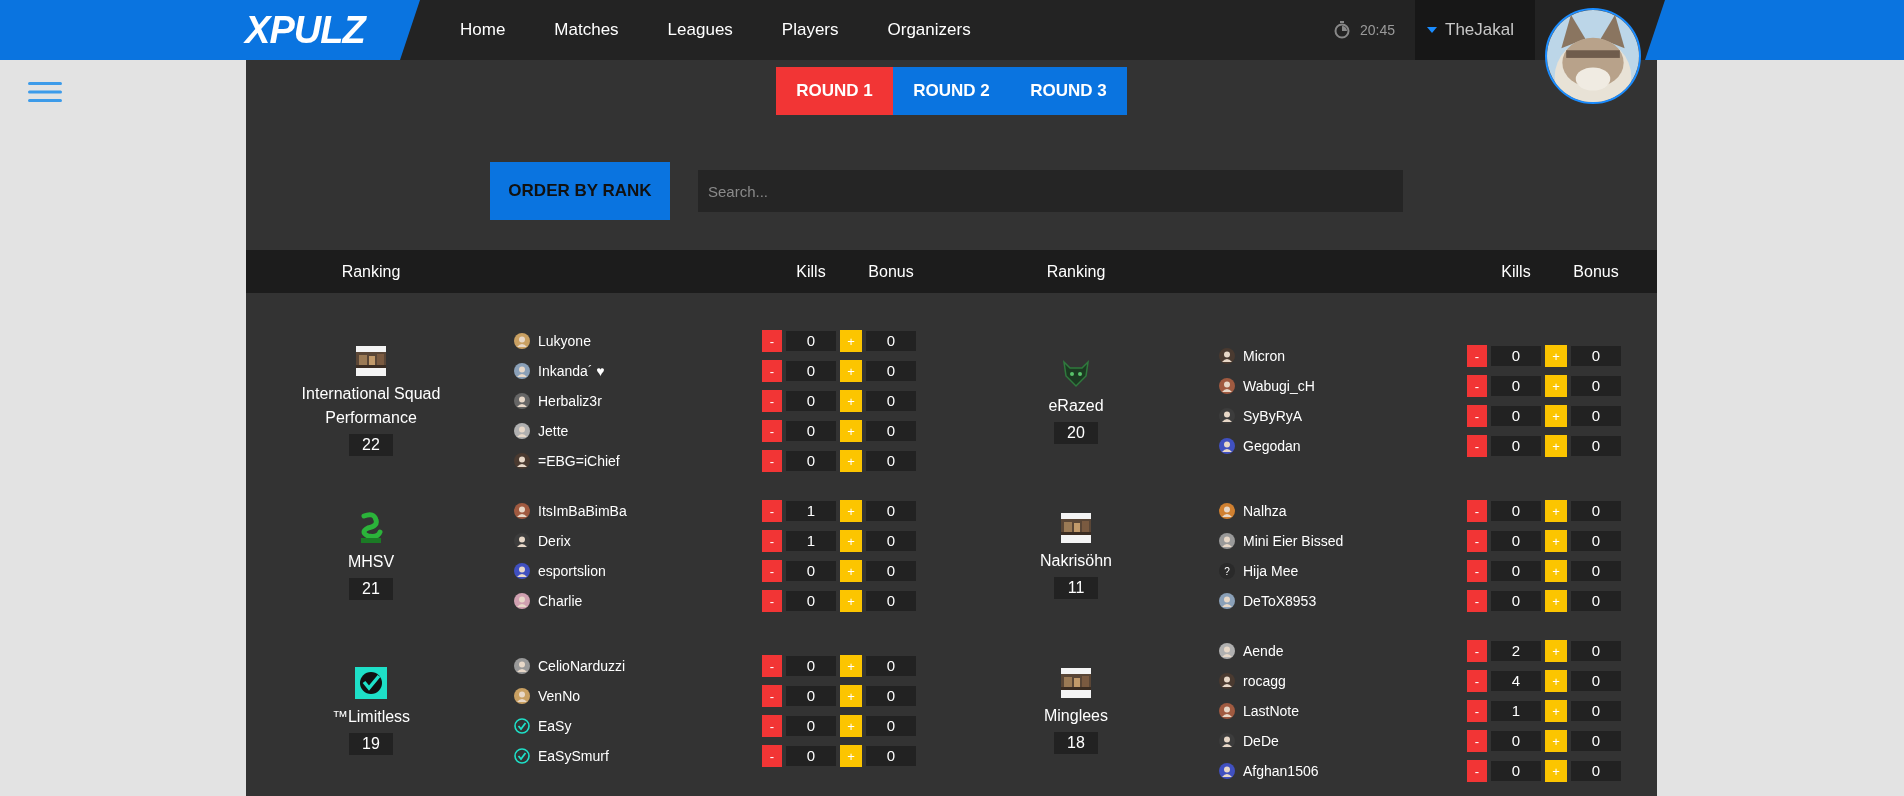 Image resolution: width=1904 pixels, height=796 pixels. I want to click on team-score: 11, so click(1076, 588).